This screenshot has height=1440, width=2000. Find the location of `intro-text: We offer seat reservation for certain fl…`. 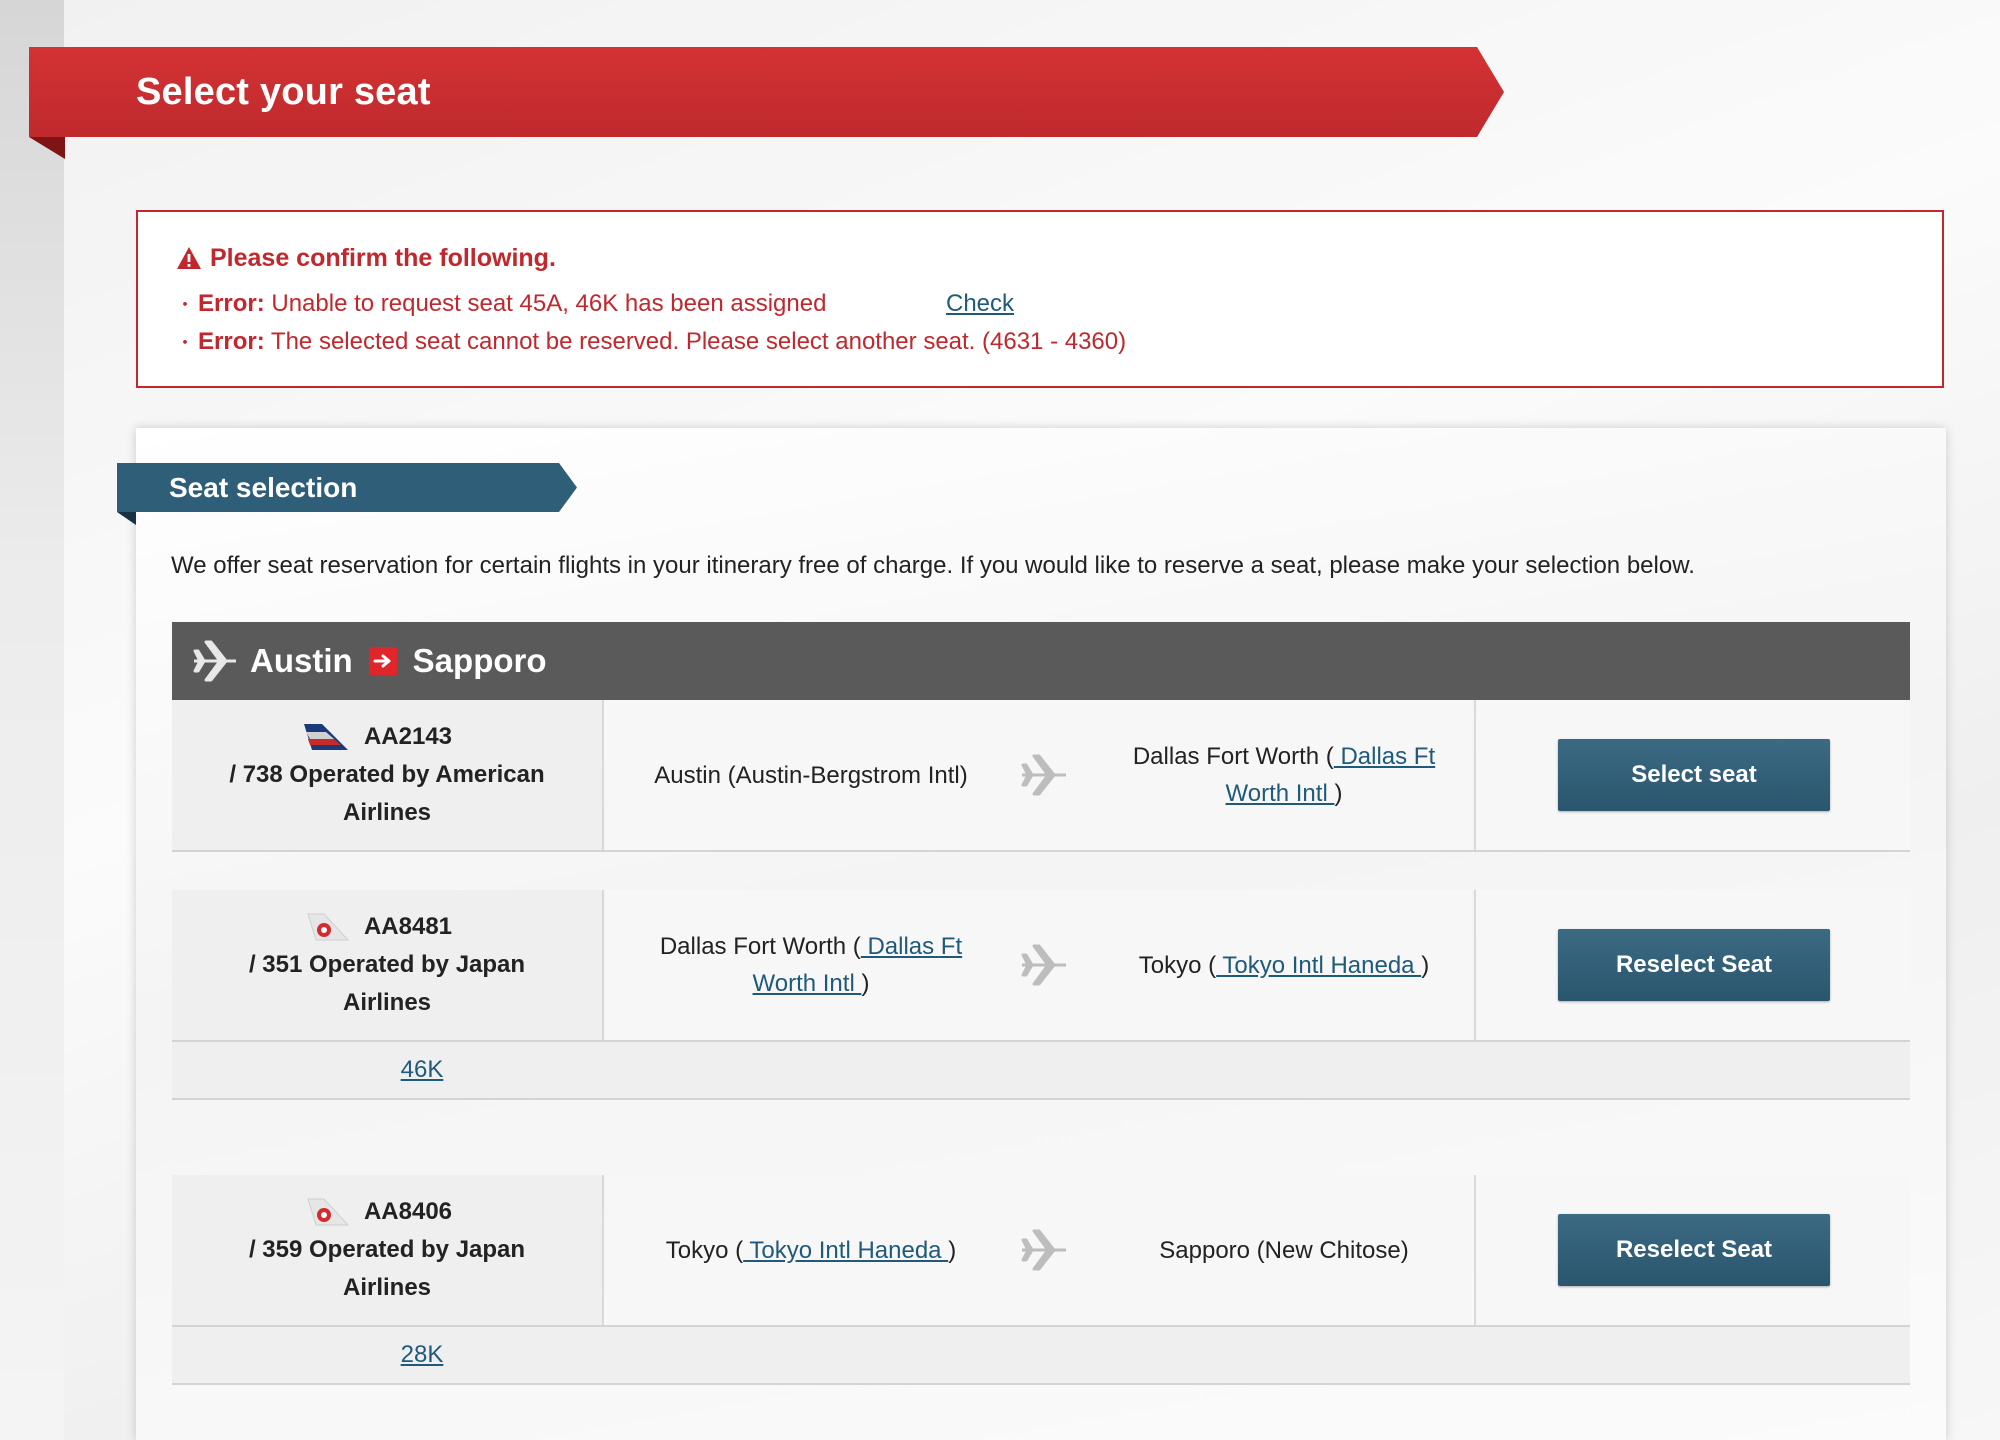

intro-text: We offer seat reservation for certain fl… is located at coordinates (933, 565).